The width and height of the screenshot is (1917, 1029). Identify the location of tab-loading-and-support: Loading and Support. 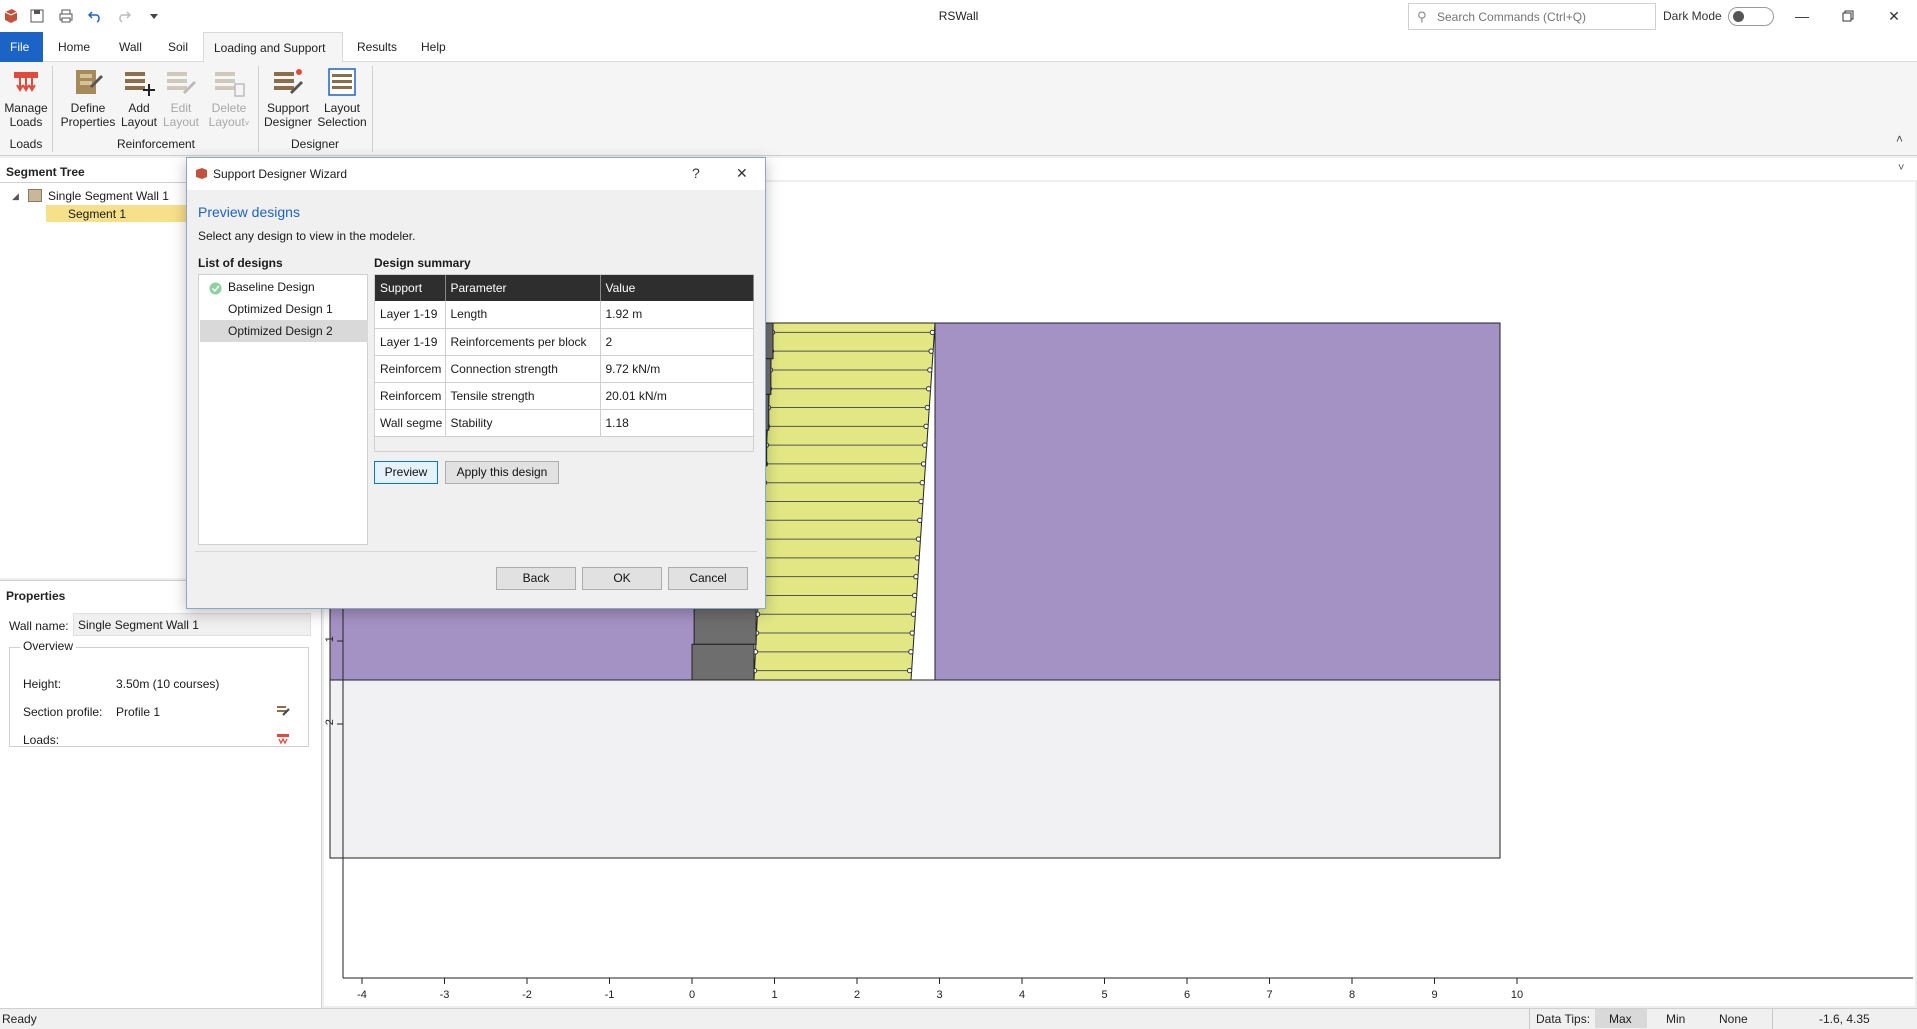
(273, 47).